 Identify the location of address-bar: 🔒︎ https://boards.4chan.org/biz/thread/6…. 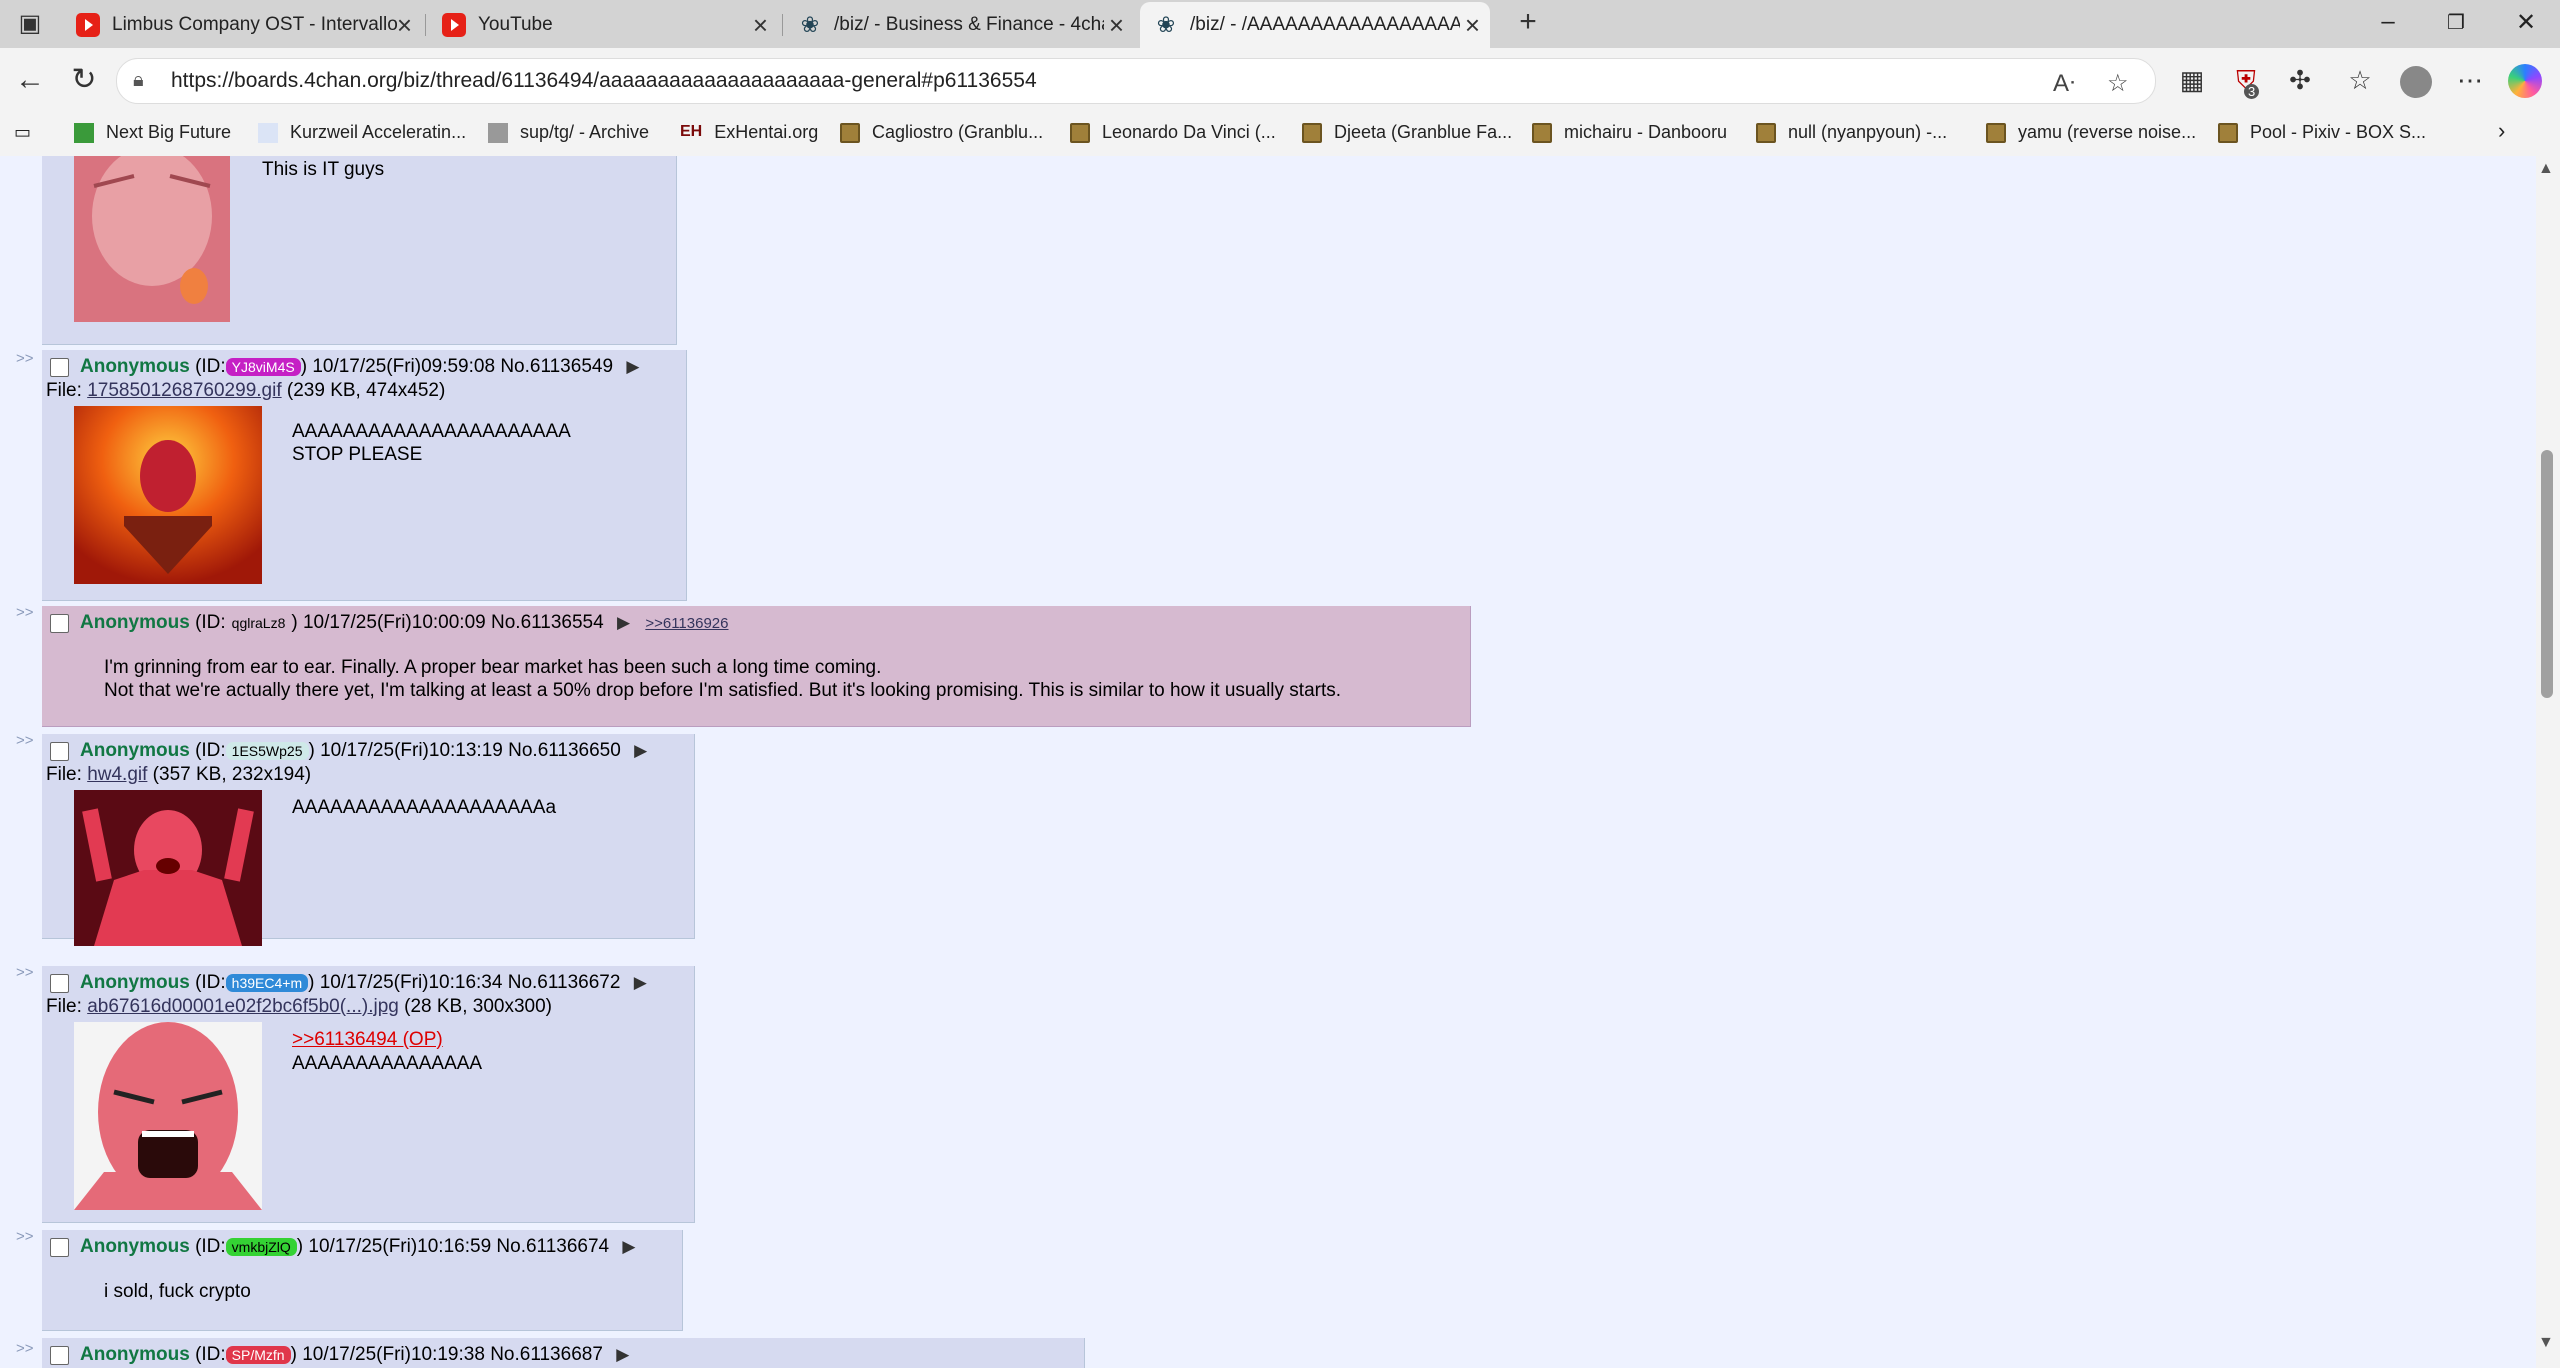
(1136, 81).